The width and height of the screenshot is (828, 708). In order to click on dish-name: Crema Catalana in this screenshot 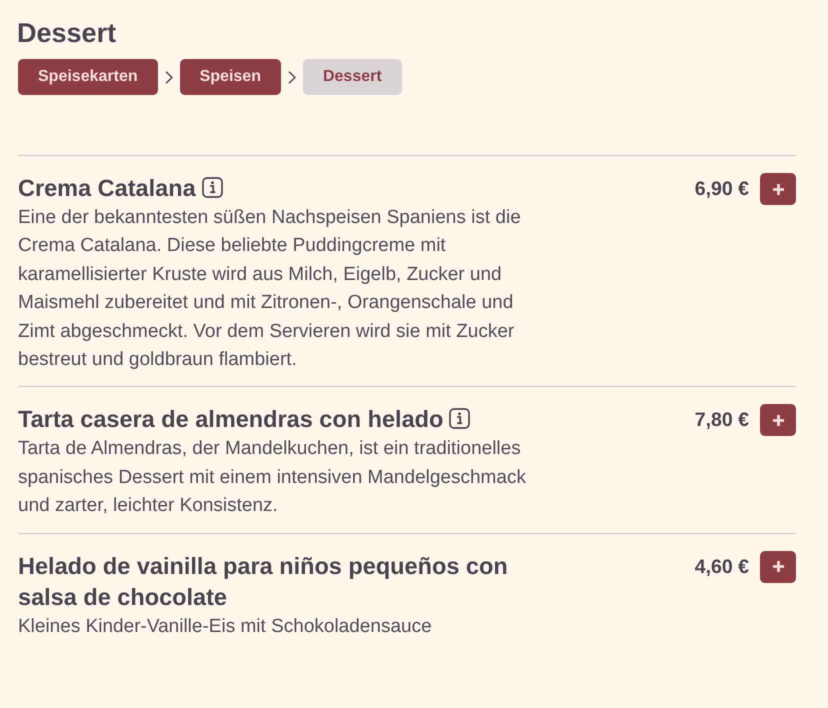, I will do `click(275, 188)`.